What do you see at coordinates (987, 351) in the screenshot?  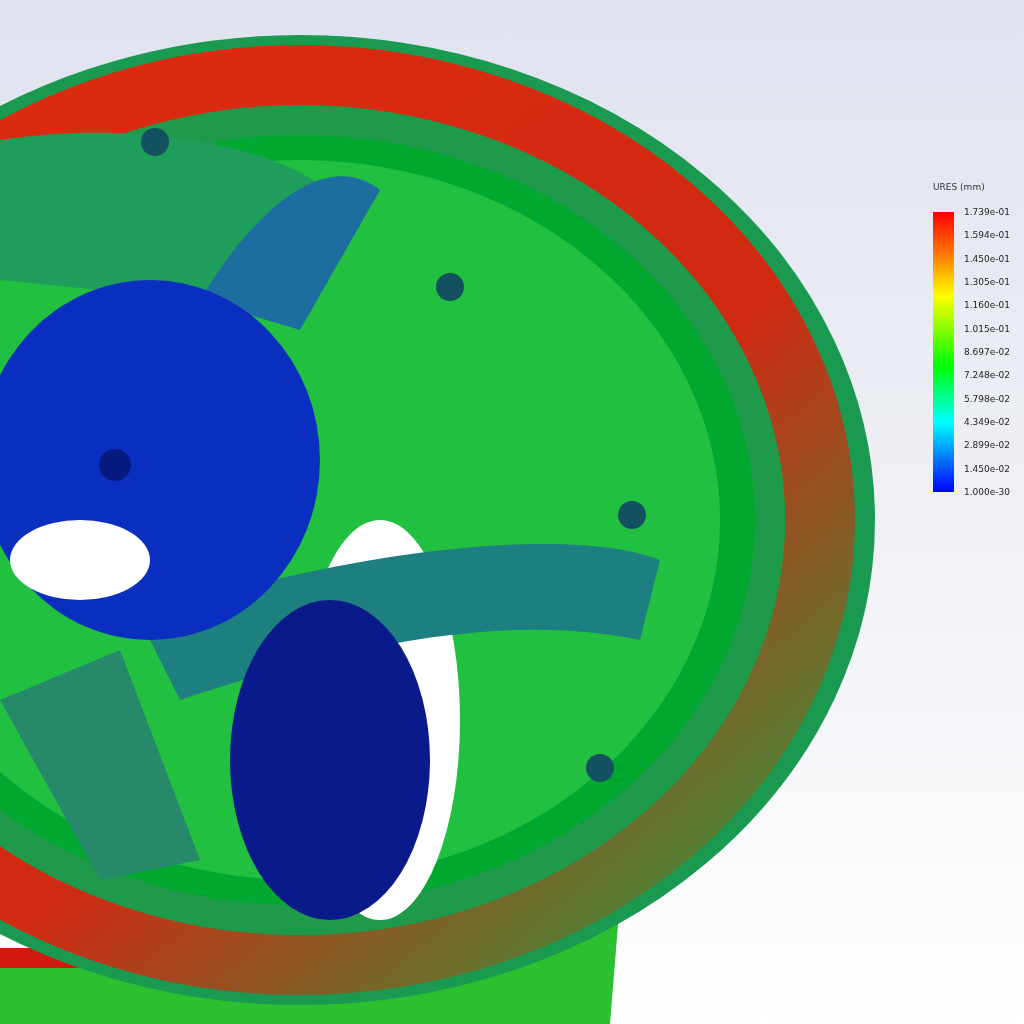 I see `legend-value: 8.697e-02` at bounding box center [987, 351].